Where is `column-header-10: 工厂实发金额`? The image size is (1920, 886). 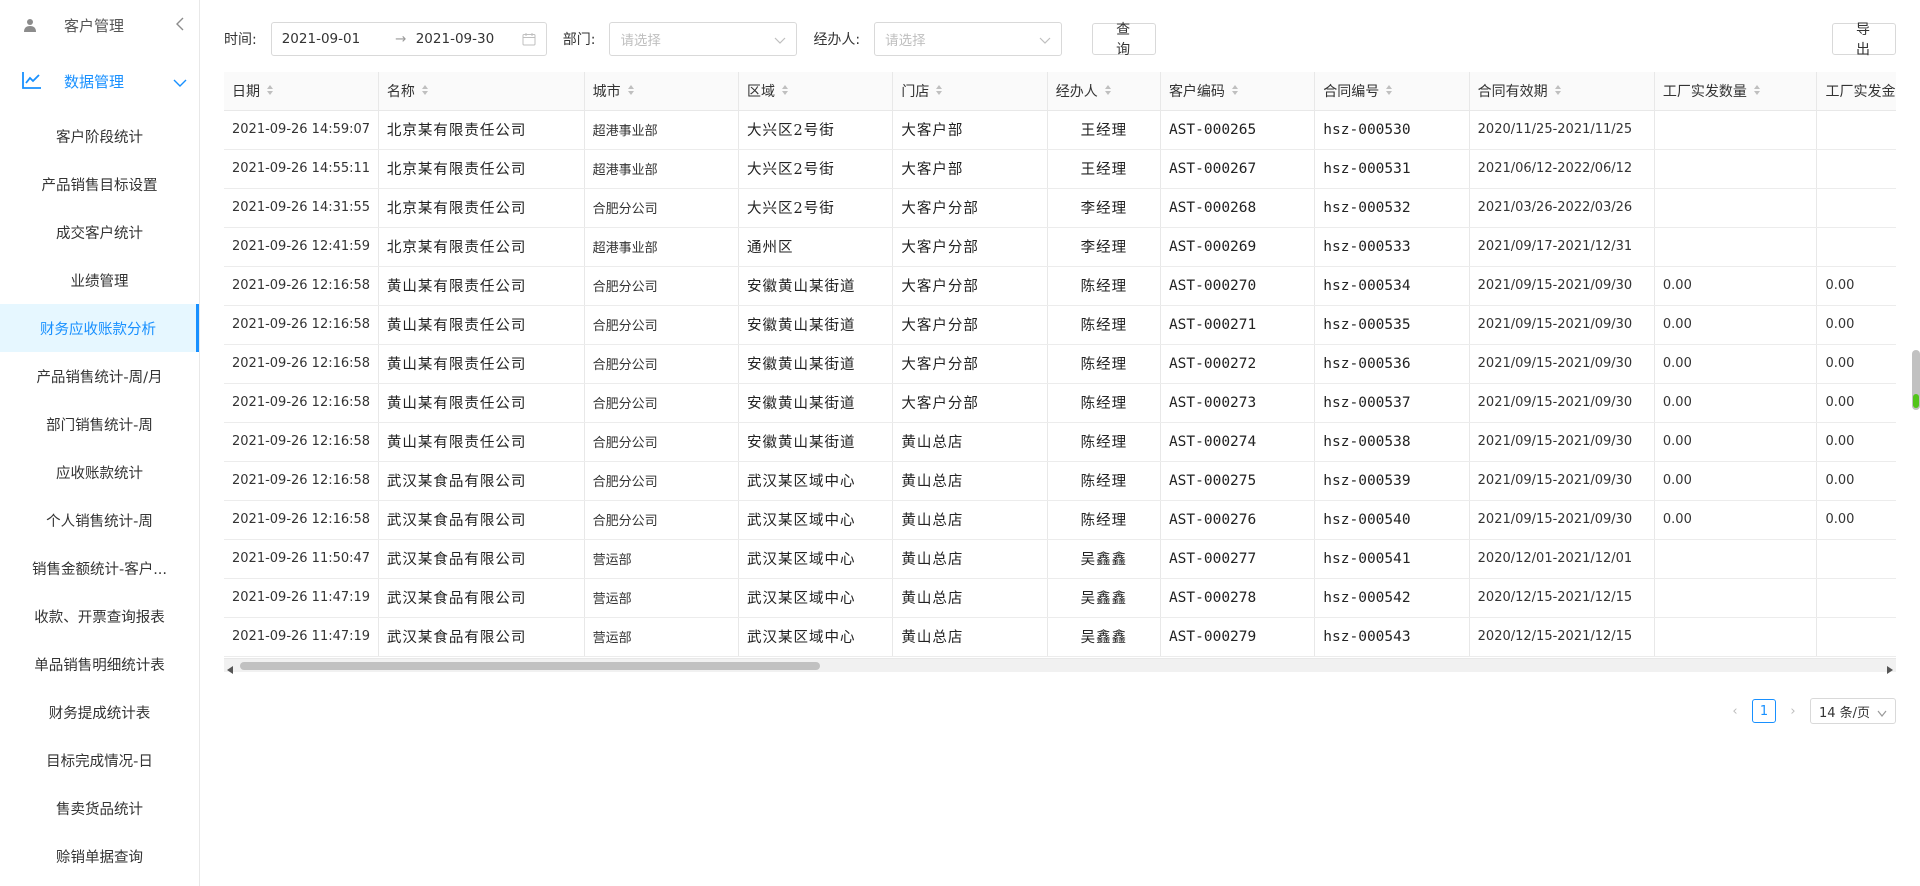
column-header-10: 工厂实发金额 is located at coordinates (1856, 91).